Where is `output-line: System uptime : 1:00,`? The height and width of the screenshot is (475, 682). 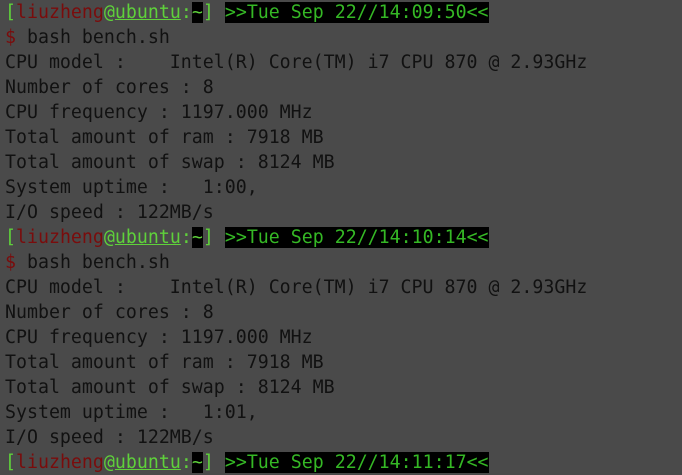 output-line: System uptime : 1:00, is located at coordinates (131, 187).